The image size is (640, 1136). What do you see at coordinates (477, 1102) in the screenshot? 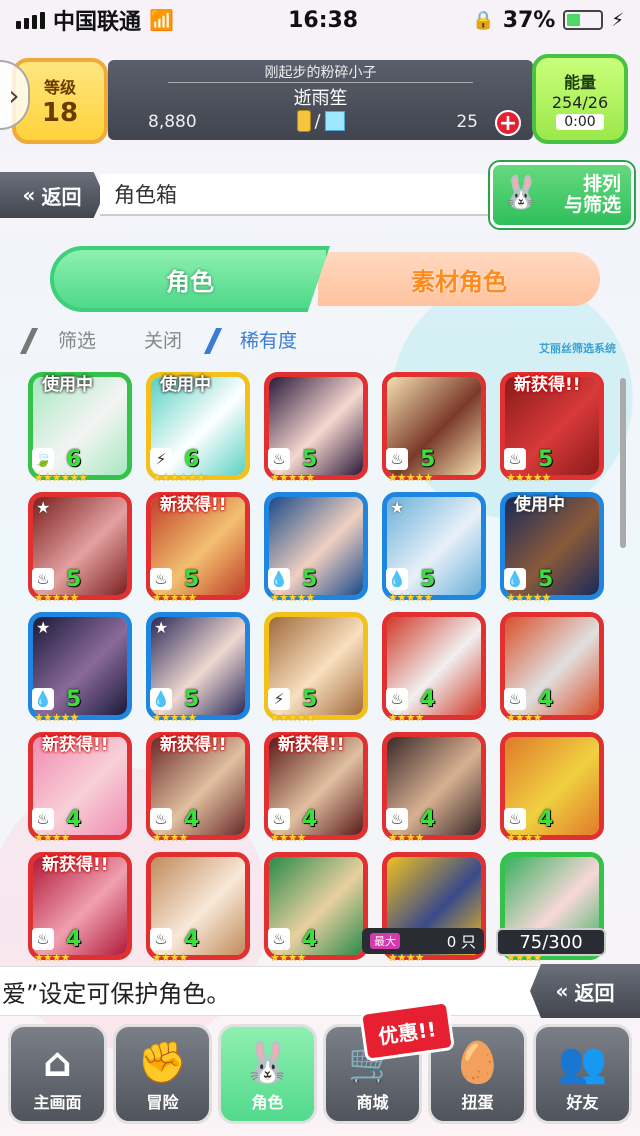
I see `nav-item-label: 扭蛋` at bounding box center [477, 1102].